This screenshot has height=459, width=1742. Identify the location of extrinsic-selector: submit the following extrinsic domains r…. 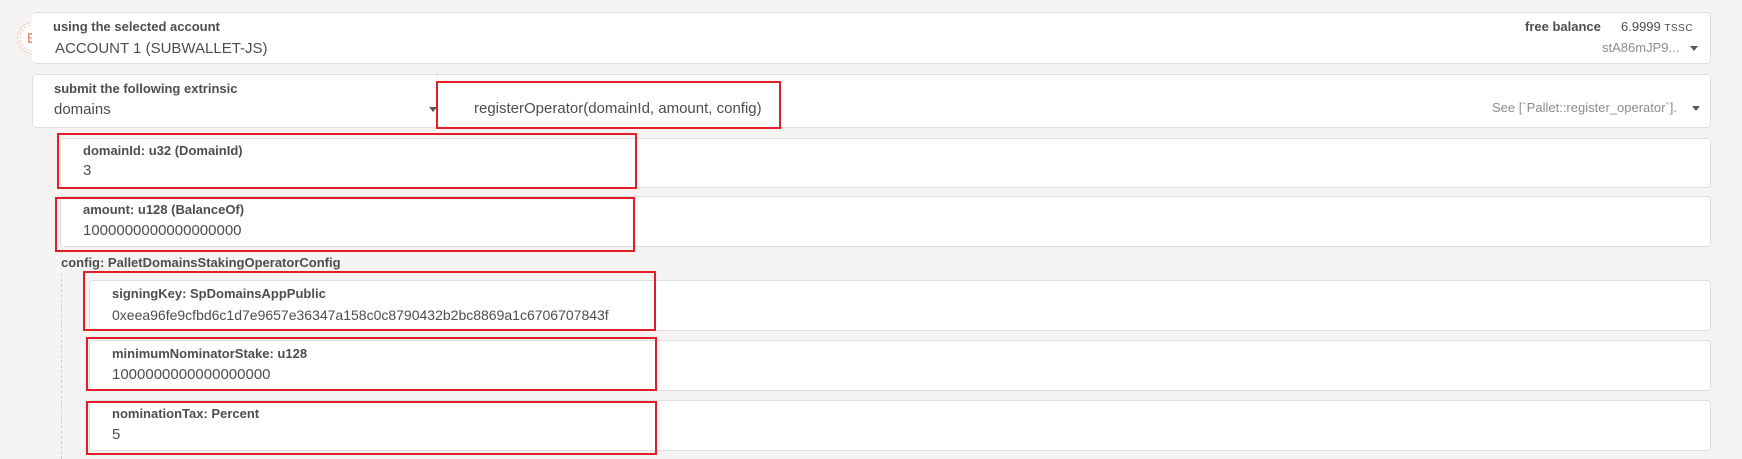
(871, 101).